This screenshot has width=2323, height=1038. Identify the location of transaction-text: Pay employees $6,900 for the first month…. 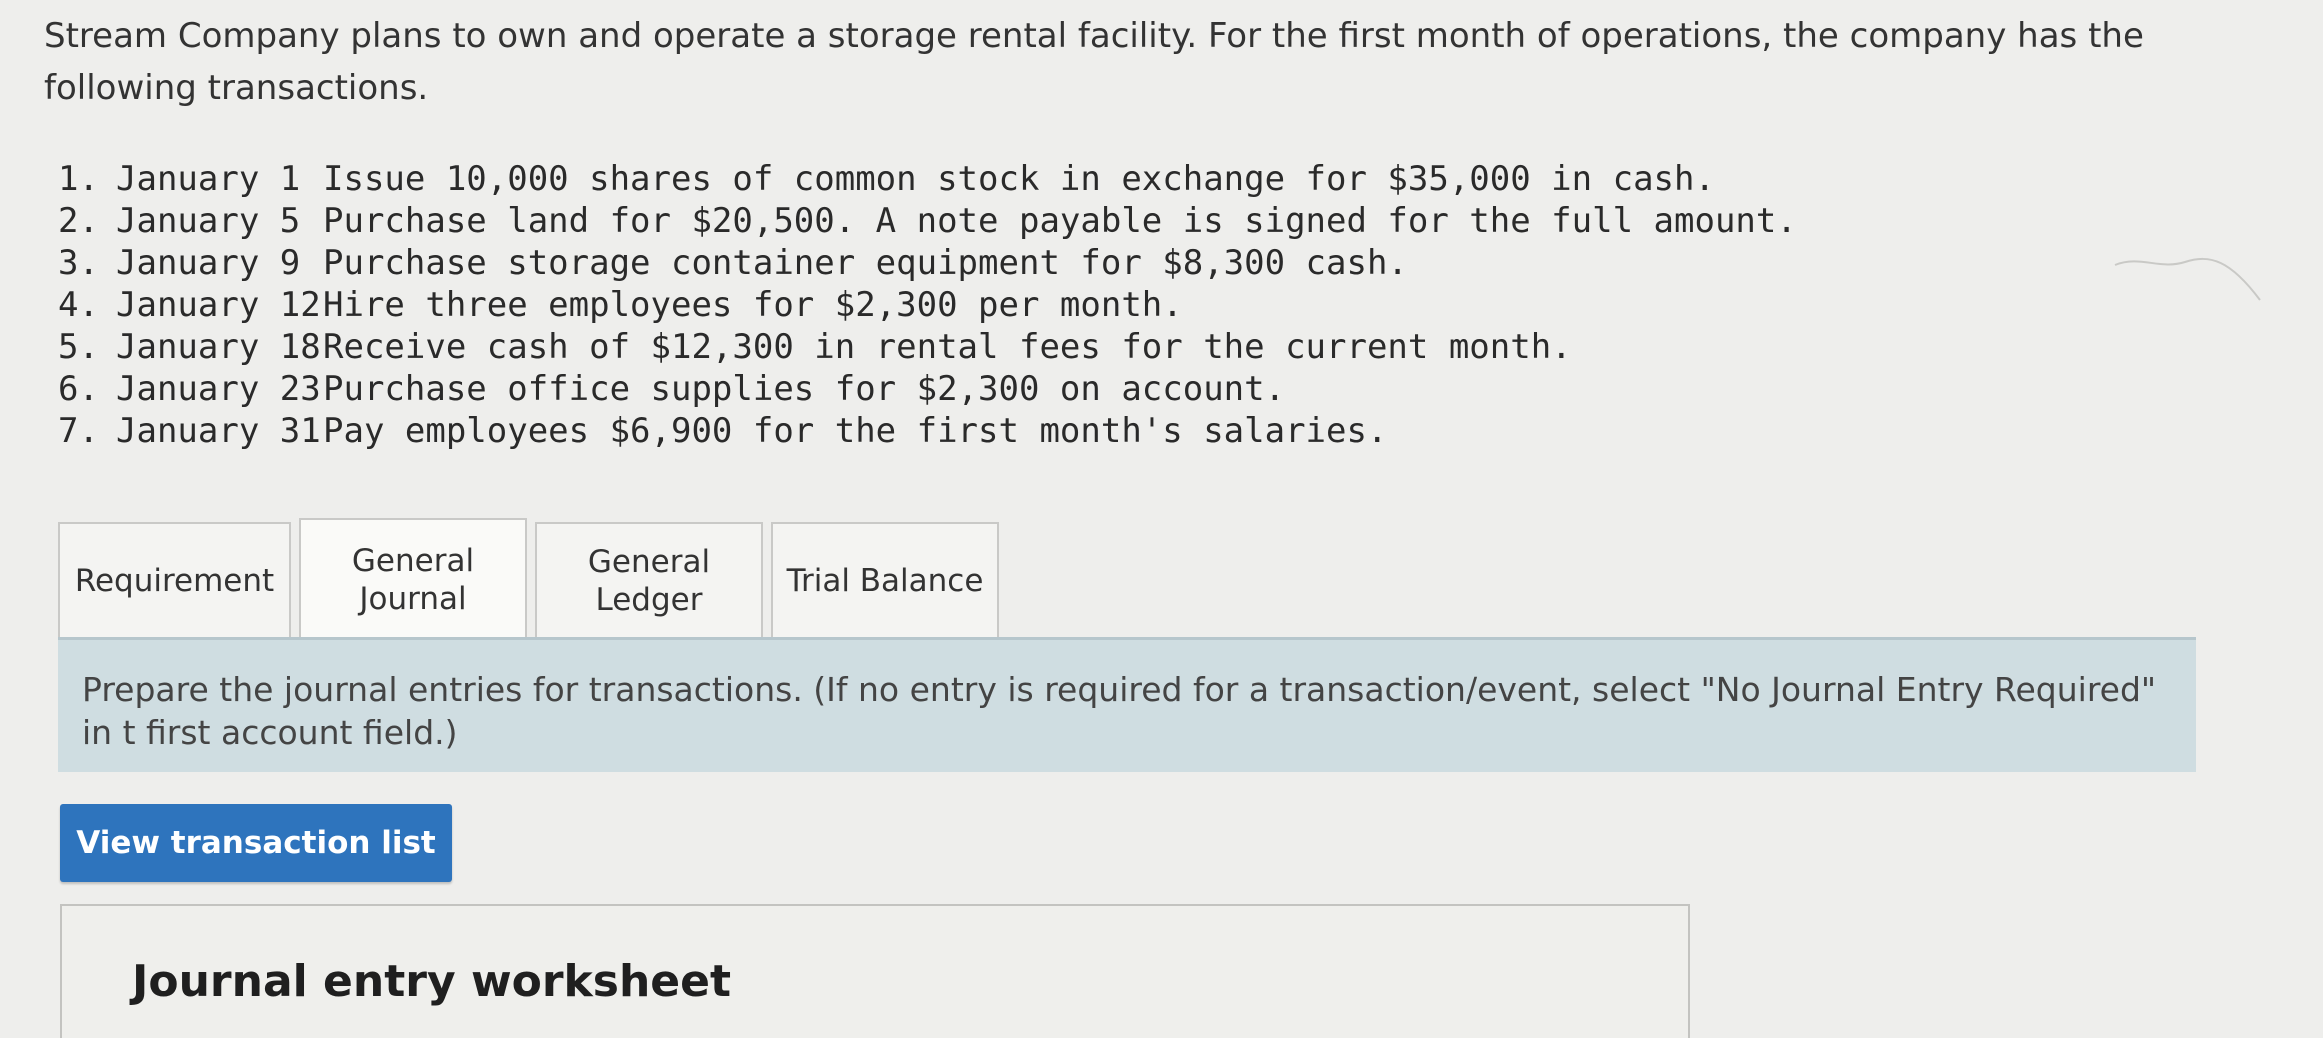
(855, 431).